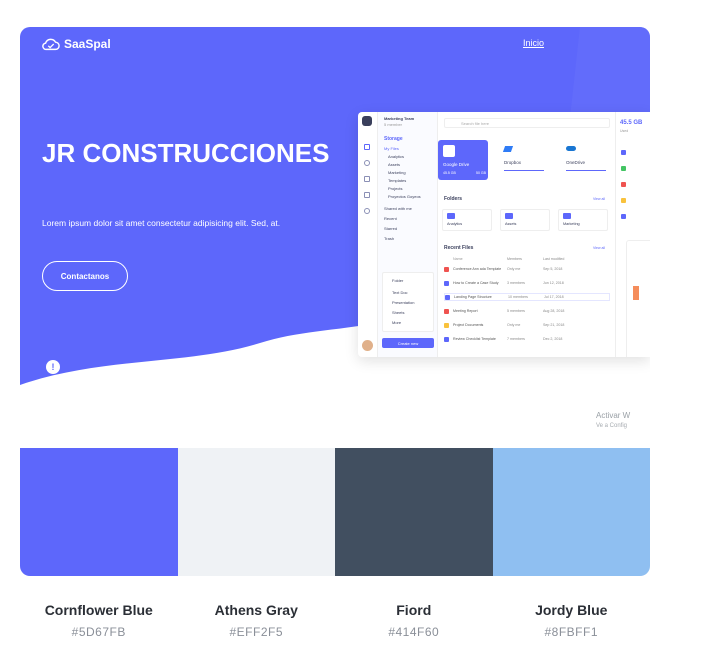 Image resolution: width=708 pixels, height=650 pixels. Describe the element at coordinates (571, 632) in the screenshot. I see `color-hex: #8FBFF1` at that location.